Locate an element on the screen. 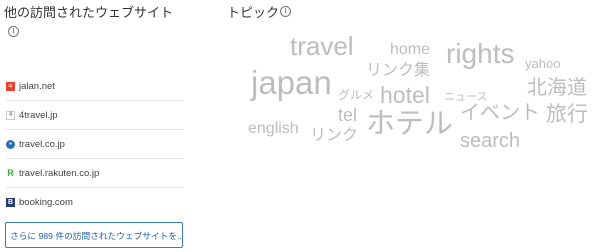 Image resolution: width=600 pixels, height=252 pixels. travelcojp-favicon-icon: • is located at coordinates (10, 144).